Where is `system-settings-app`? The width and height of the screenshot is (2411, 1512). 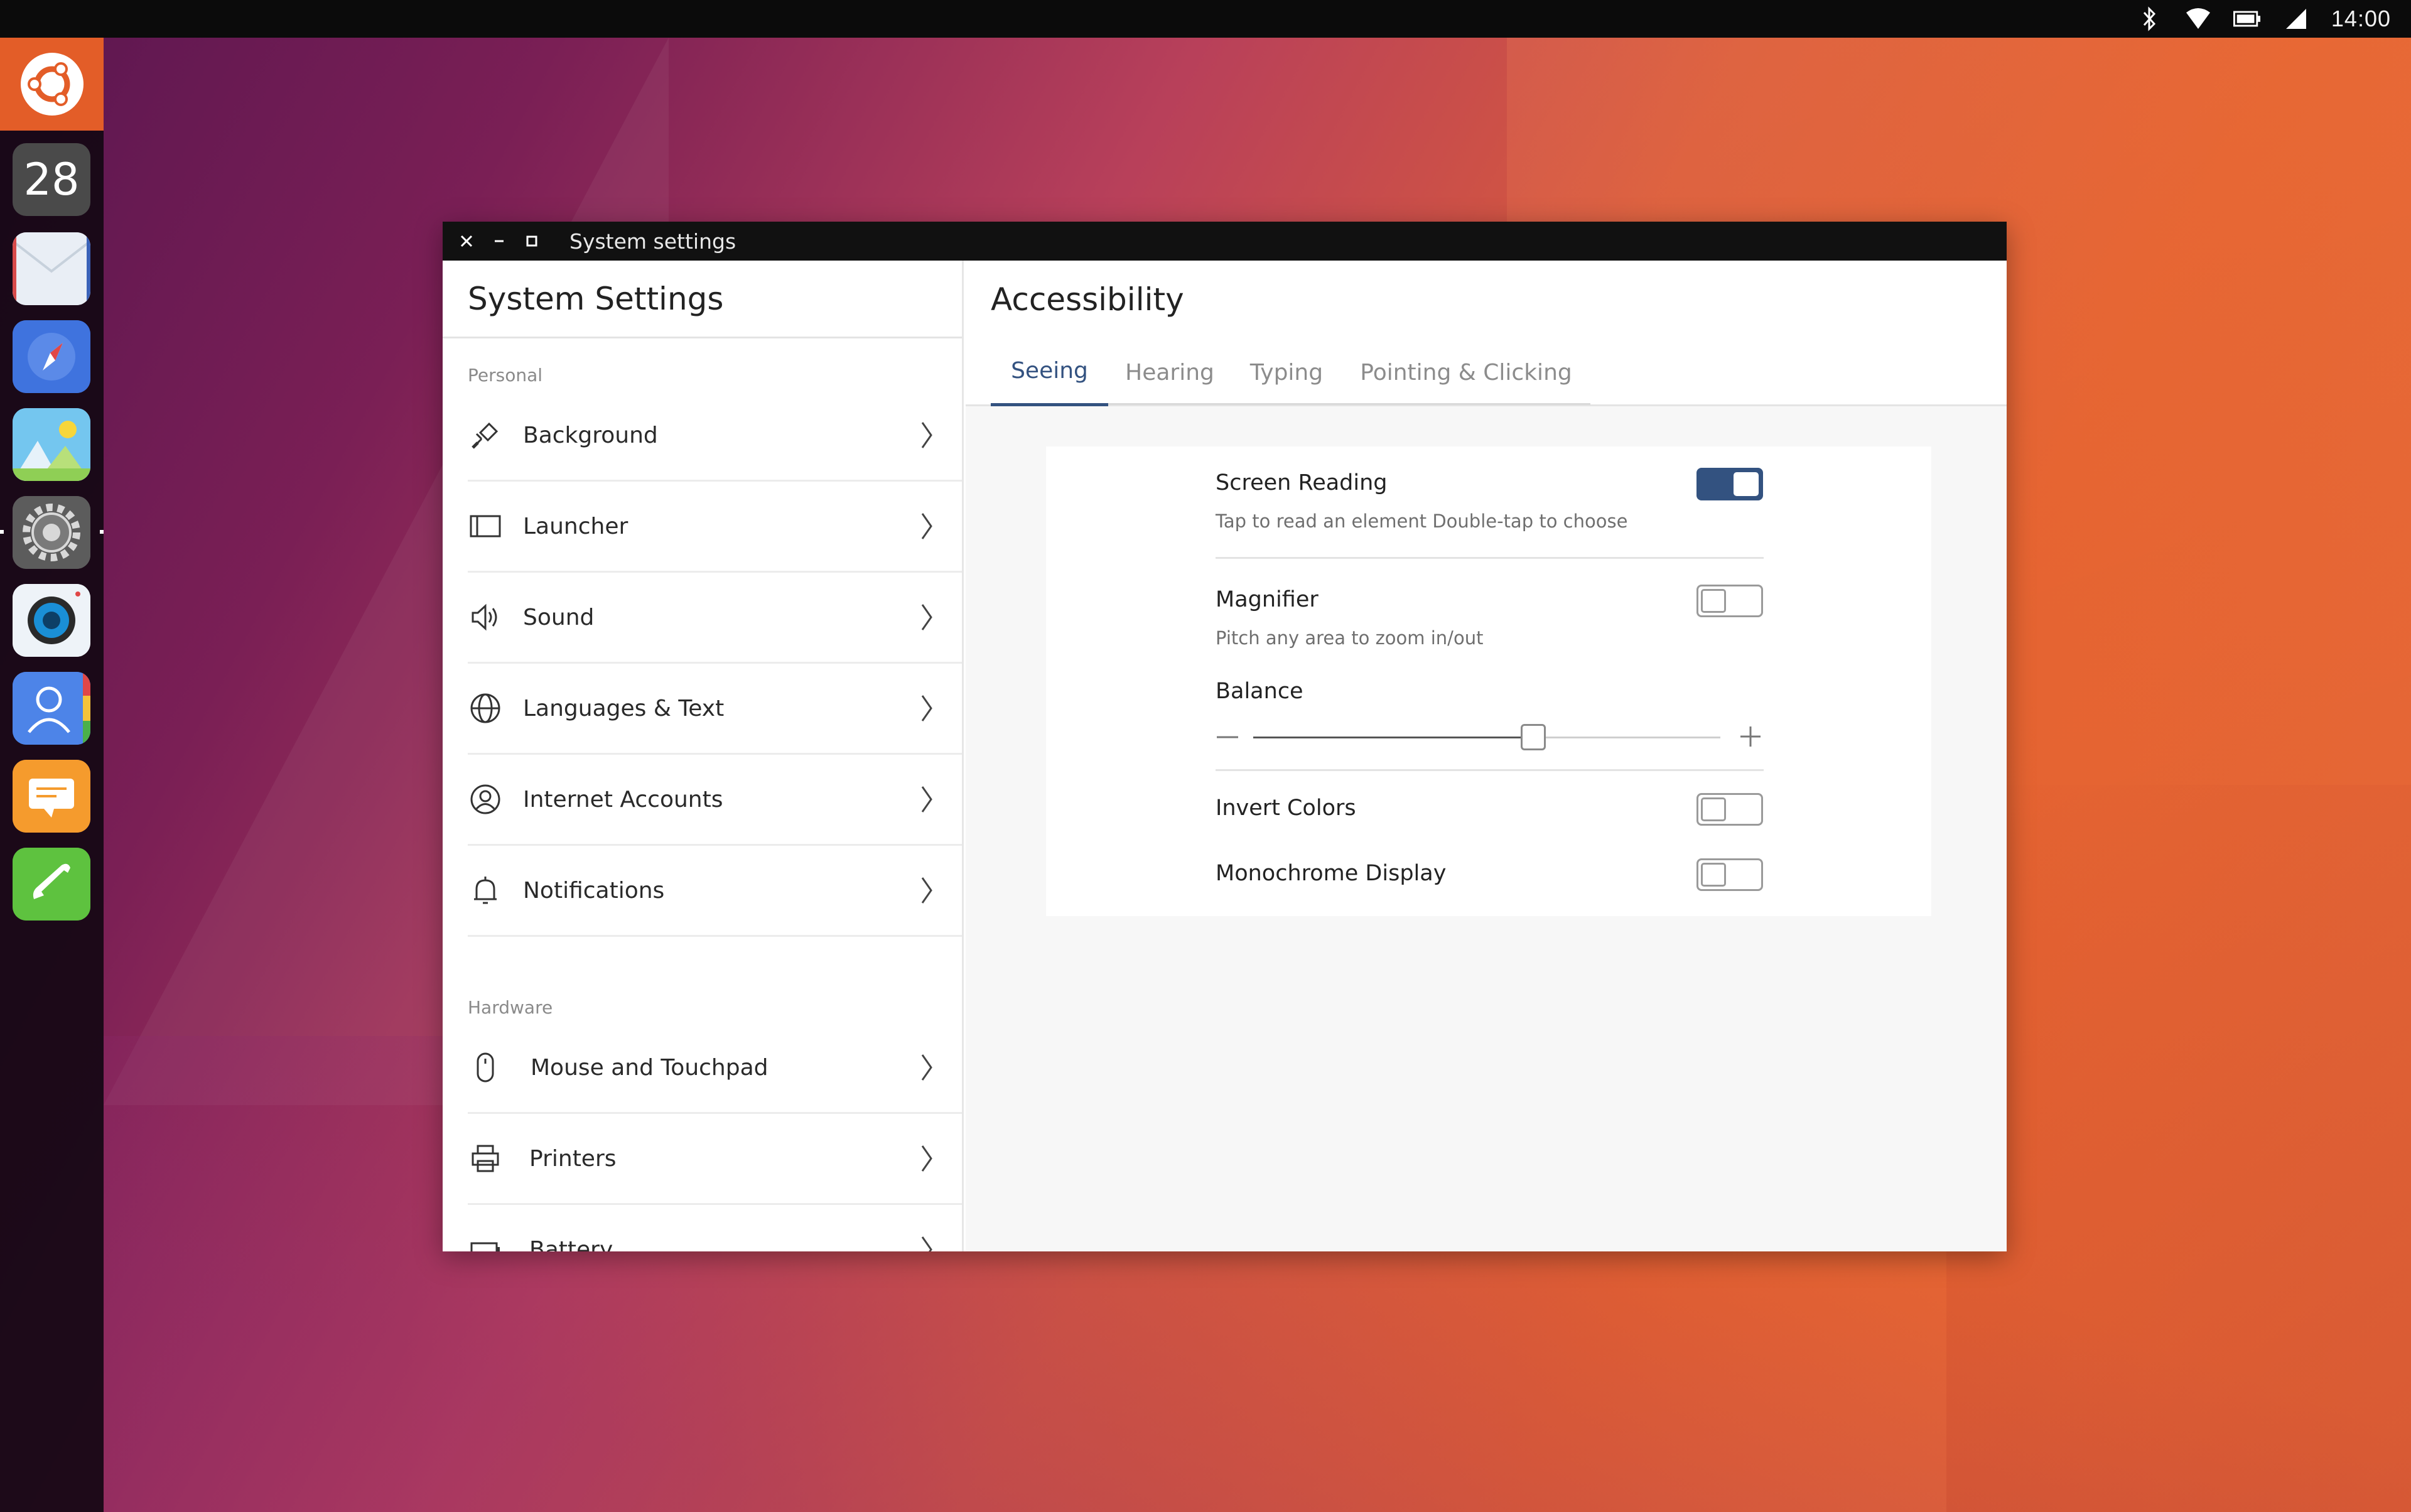
system-settings-app is located at coordinates (51, 532).